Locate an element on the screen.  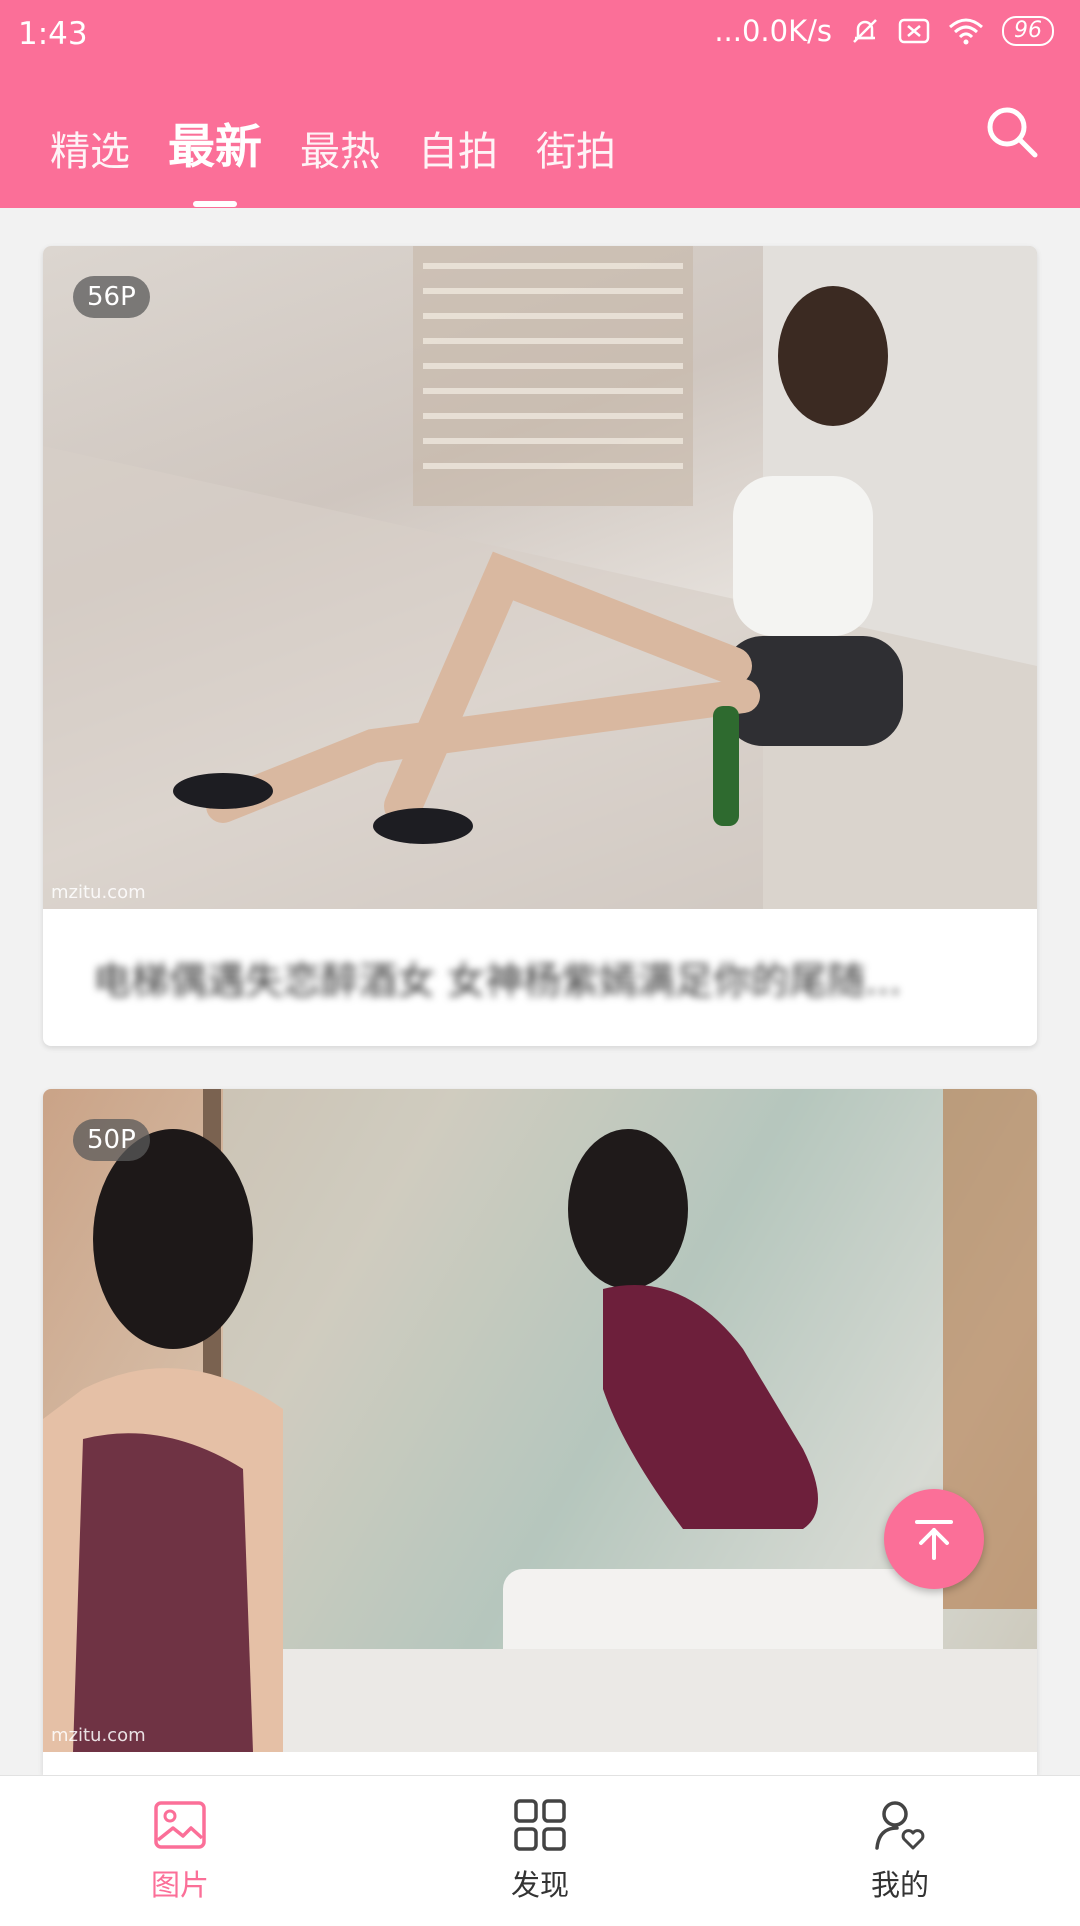
arrow-up-to-top-icon is located at coordinates (934, 1540).